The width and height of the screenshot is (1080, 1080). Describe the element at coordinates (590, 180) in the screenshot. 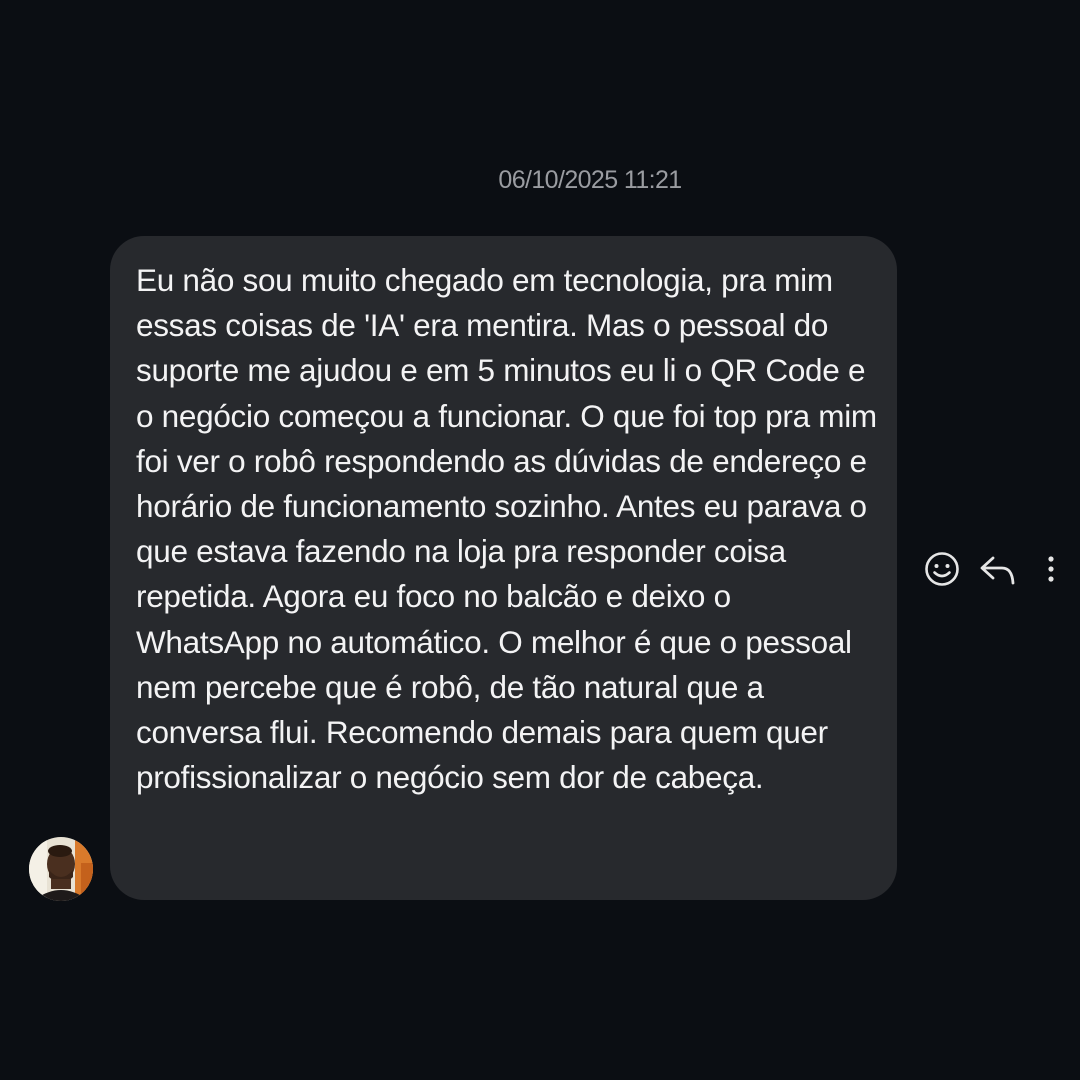

I see `message-timestamp: 06/10/2025 11:21` at that location.